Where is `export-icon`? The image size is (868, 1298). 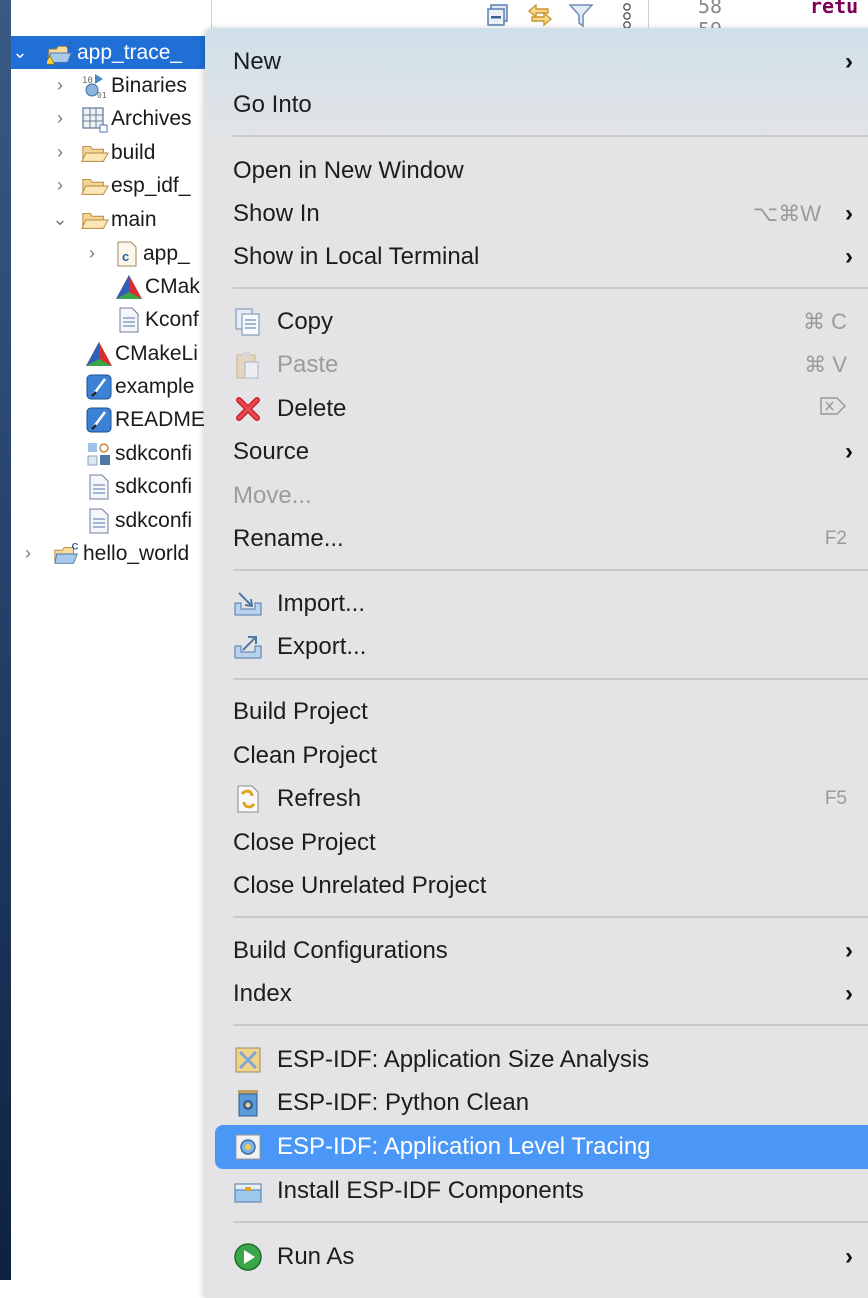
export-icon is located at coordinates (248, 647).